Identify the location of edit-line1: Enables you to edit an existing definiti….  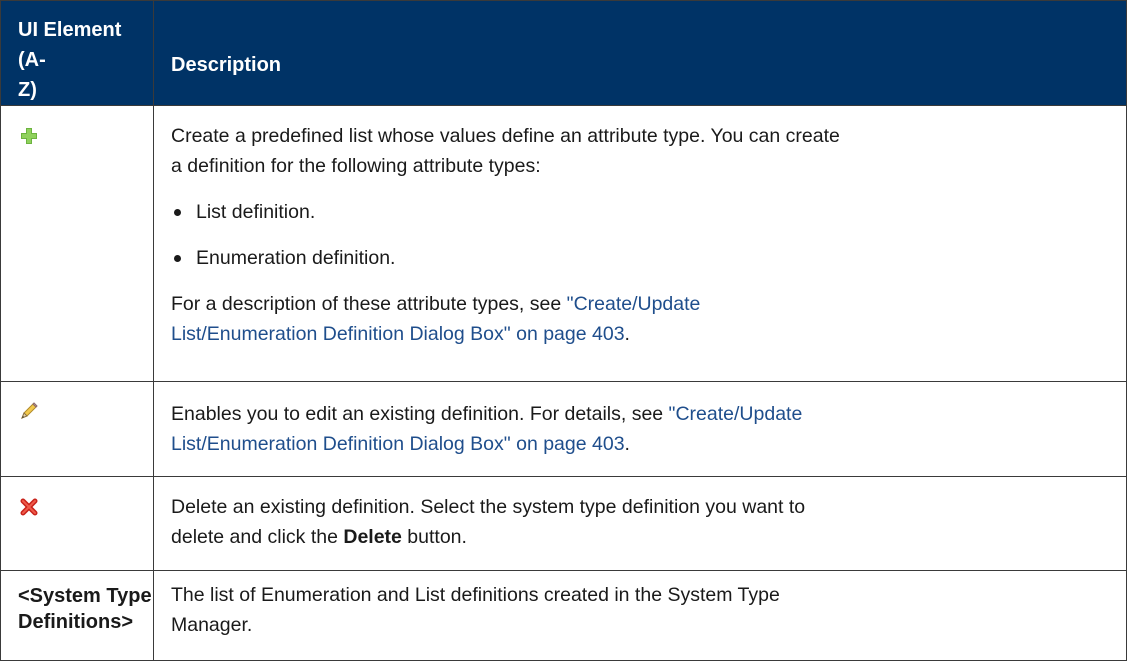
(645, 414).